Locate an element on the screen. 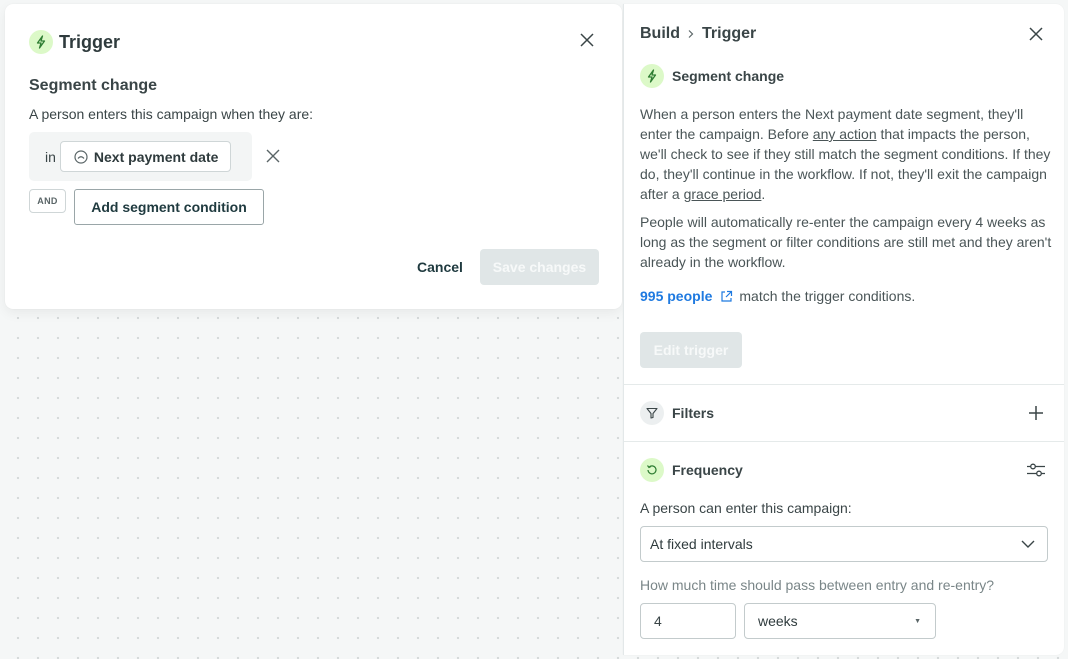 This screenshot has width=1068, height=659. chevron-right-icon is located at coordinates (691, 34).